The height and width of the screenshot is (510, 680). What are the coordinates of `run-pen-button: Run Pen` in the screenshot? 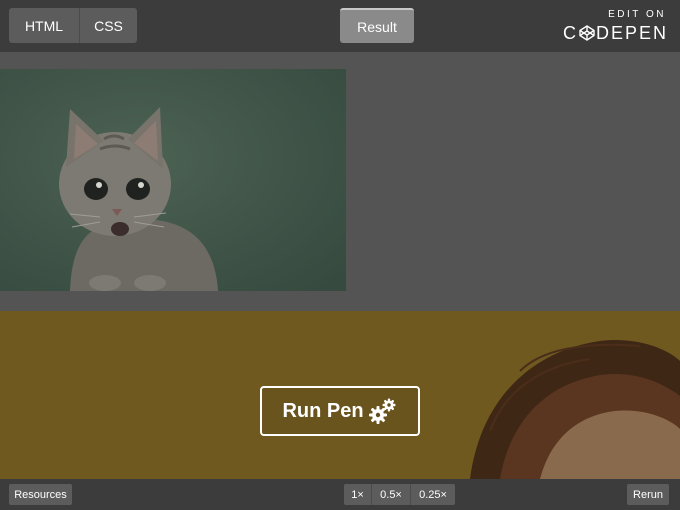 It's located at (340, 411).